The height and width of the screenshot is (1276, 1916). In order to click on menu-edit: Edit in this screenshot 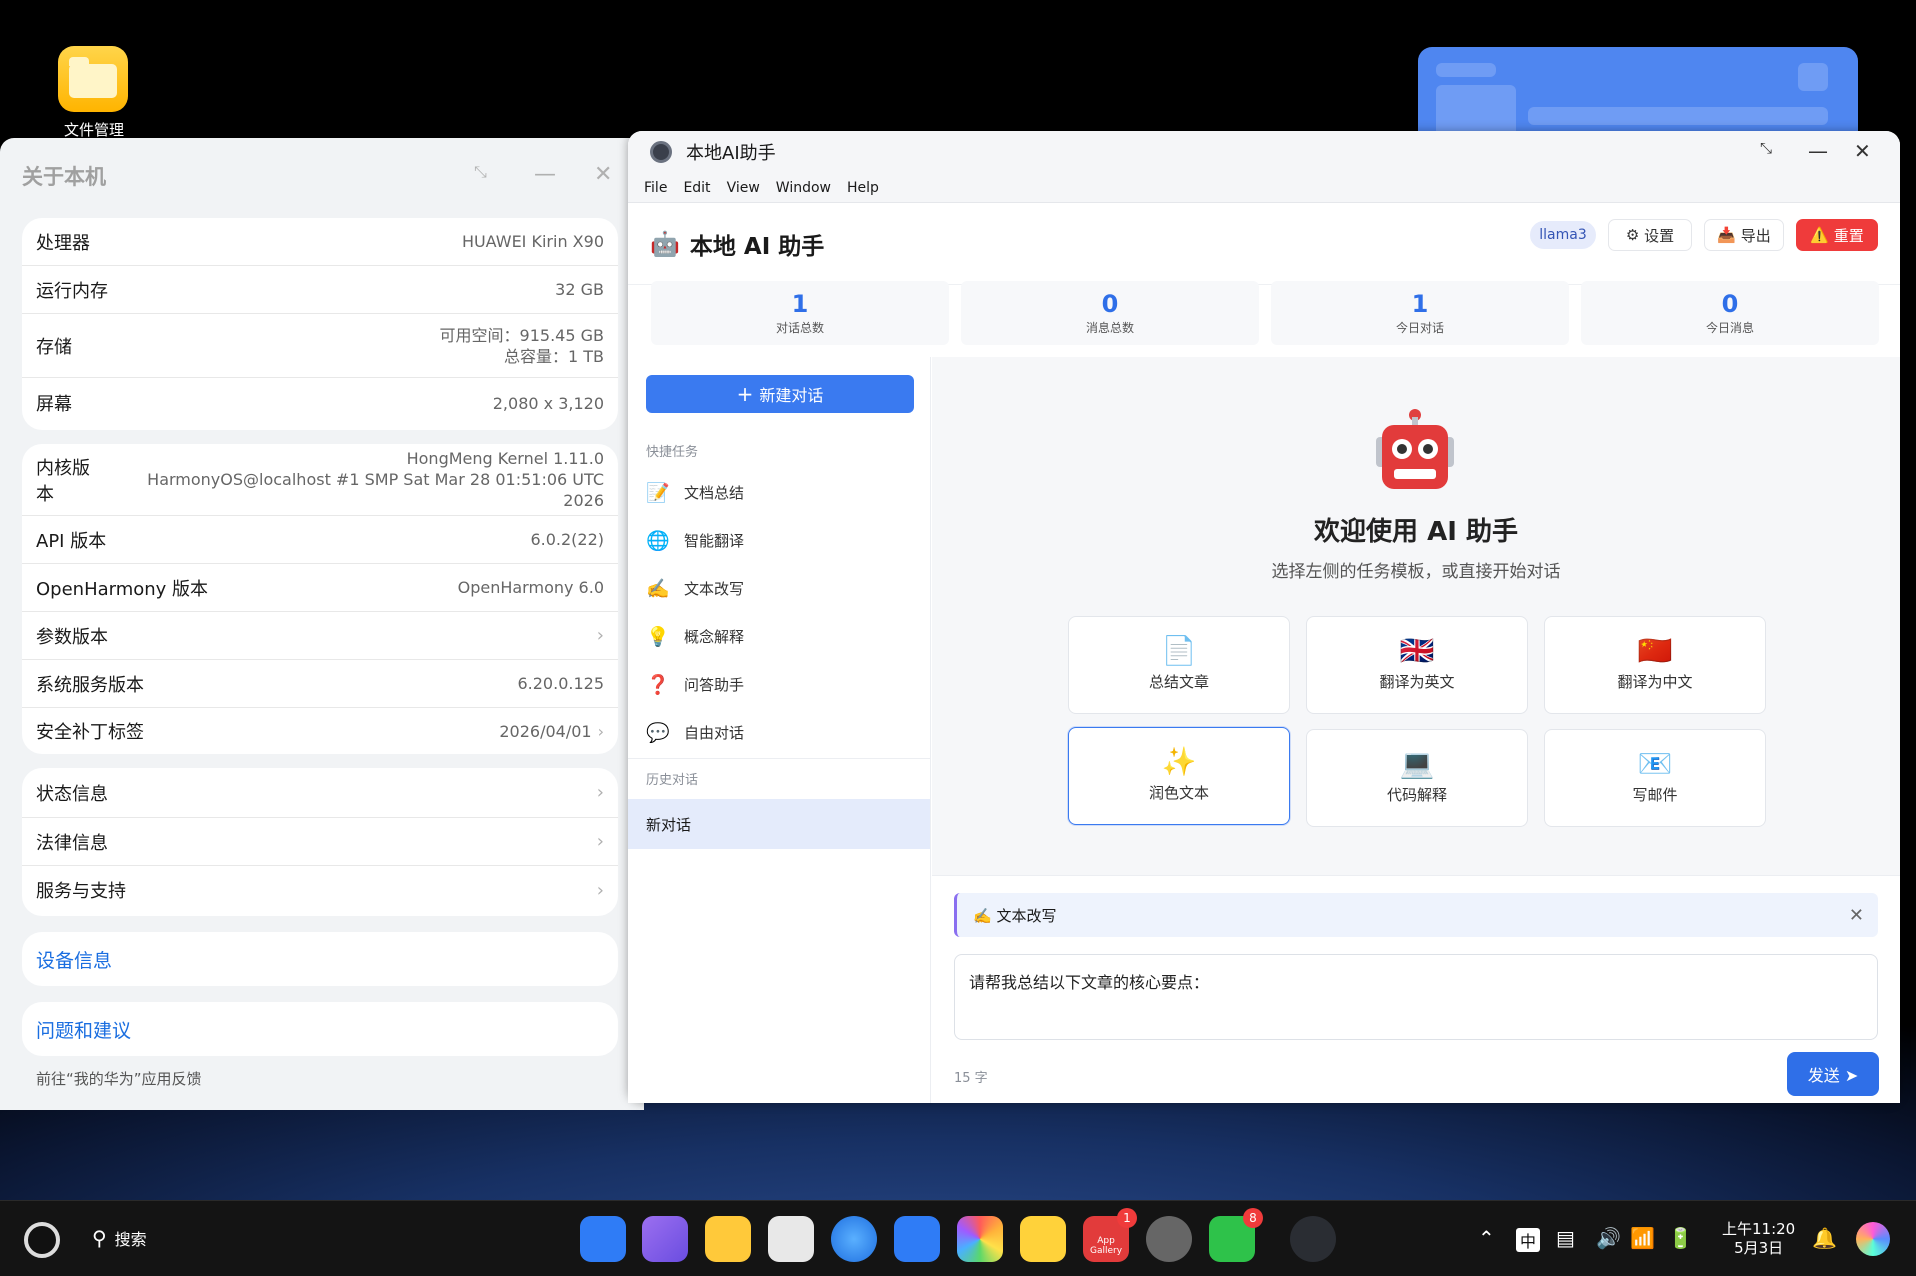, I will do `click(696, 188)`.